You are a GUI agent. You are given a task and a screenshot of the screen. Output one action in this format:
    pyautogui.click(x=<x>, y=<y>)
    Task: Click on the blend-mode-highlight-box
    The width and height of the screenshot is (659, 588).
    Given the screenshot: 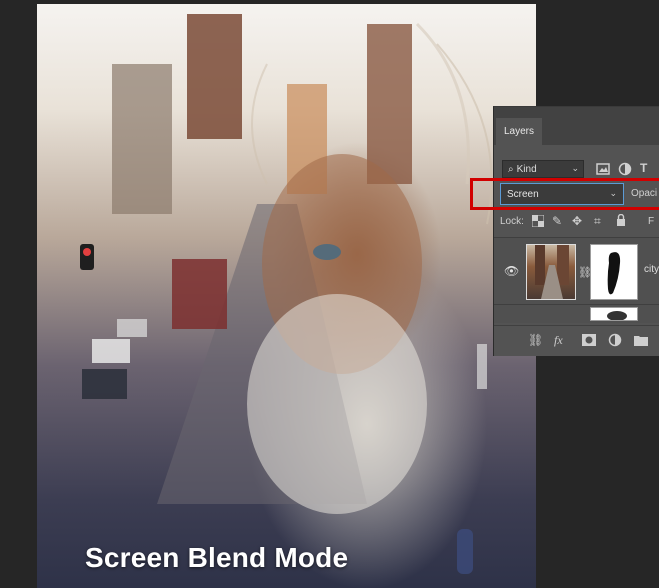 What is the action you would take?
    pyautogui.click(x=564, y=194)
    